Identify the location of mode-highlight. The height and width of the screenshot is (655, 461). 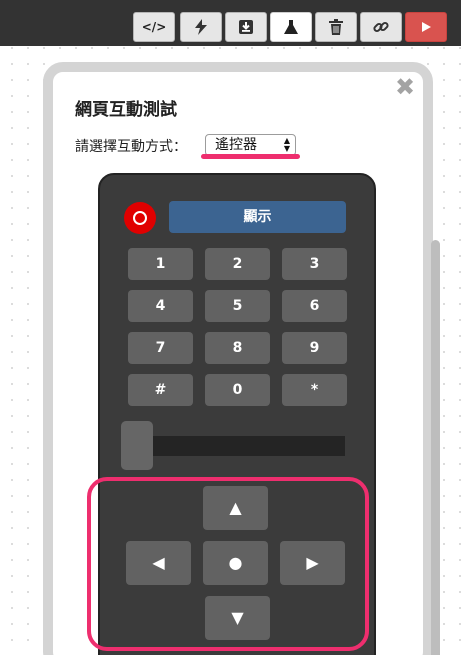
(250, 156).